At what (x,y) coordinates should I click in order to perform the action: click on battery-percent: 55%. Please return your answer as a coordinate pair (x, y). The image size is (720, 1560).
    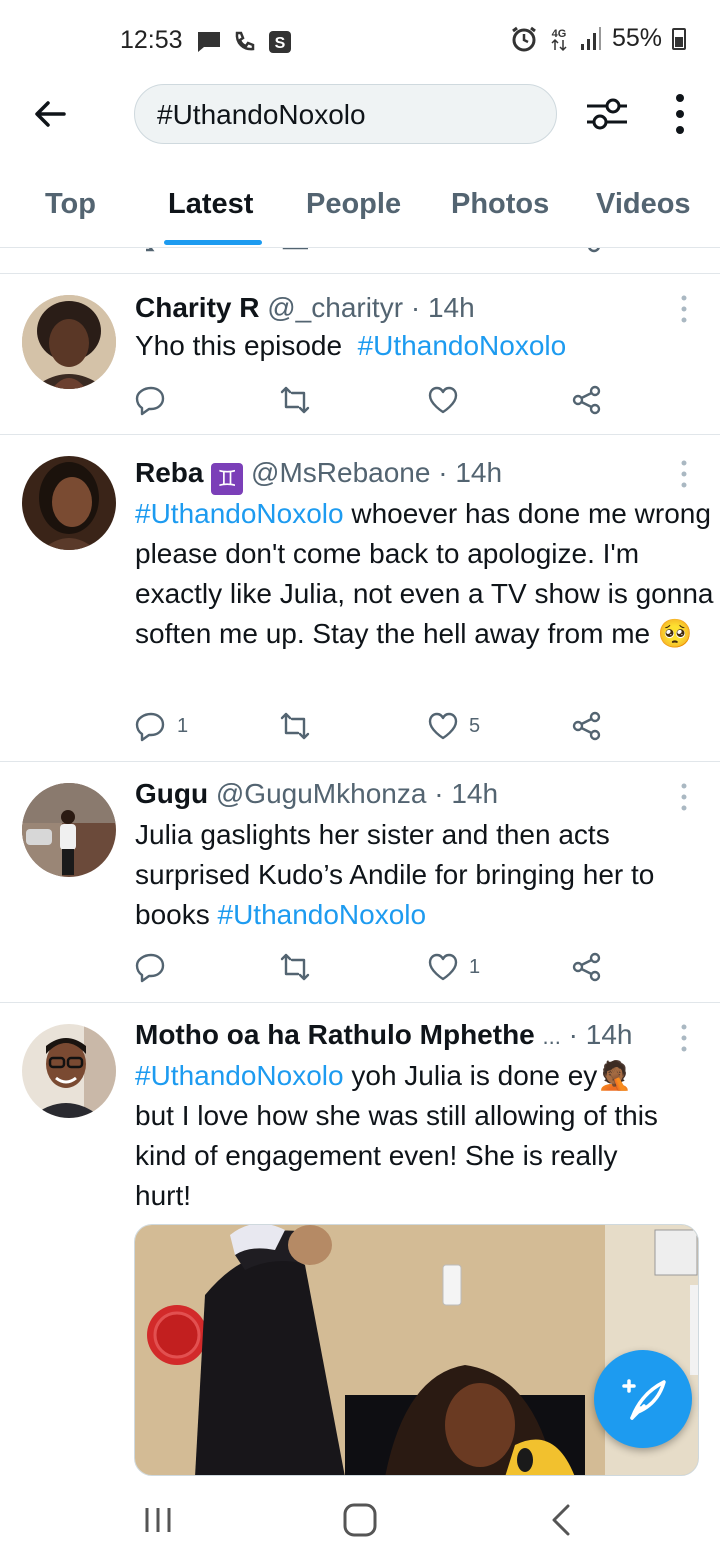
    Looking at the image, I should click on (636, 38).